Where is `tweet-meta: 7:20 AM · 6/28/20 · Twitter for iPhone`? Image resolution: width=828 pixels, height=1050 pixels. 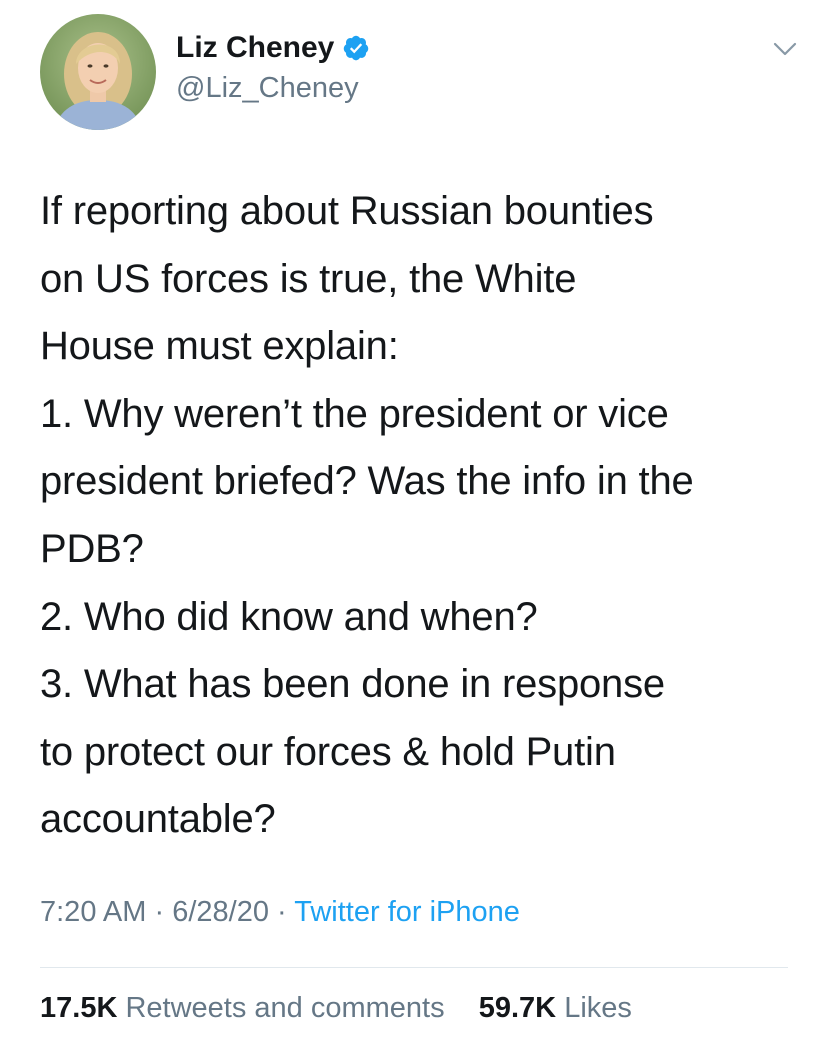 tweet-meta: 7:20 AM · 6/28/20 · Twitter for iPhone is located at coordinates (280, 912).